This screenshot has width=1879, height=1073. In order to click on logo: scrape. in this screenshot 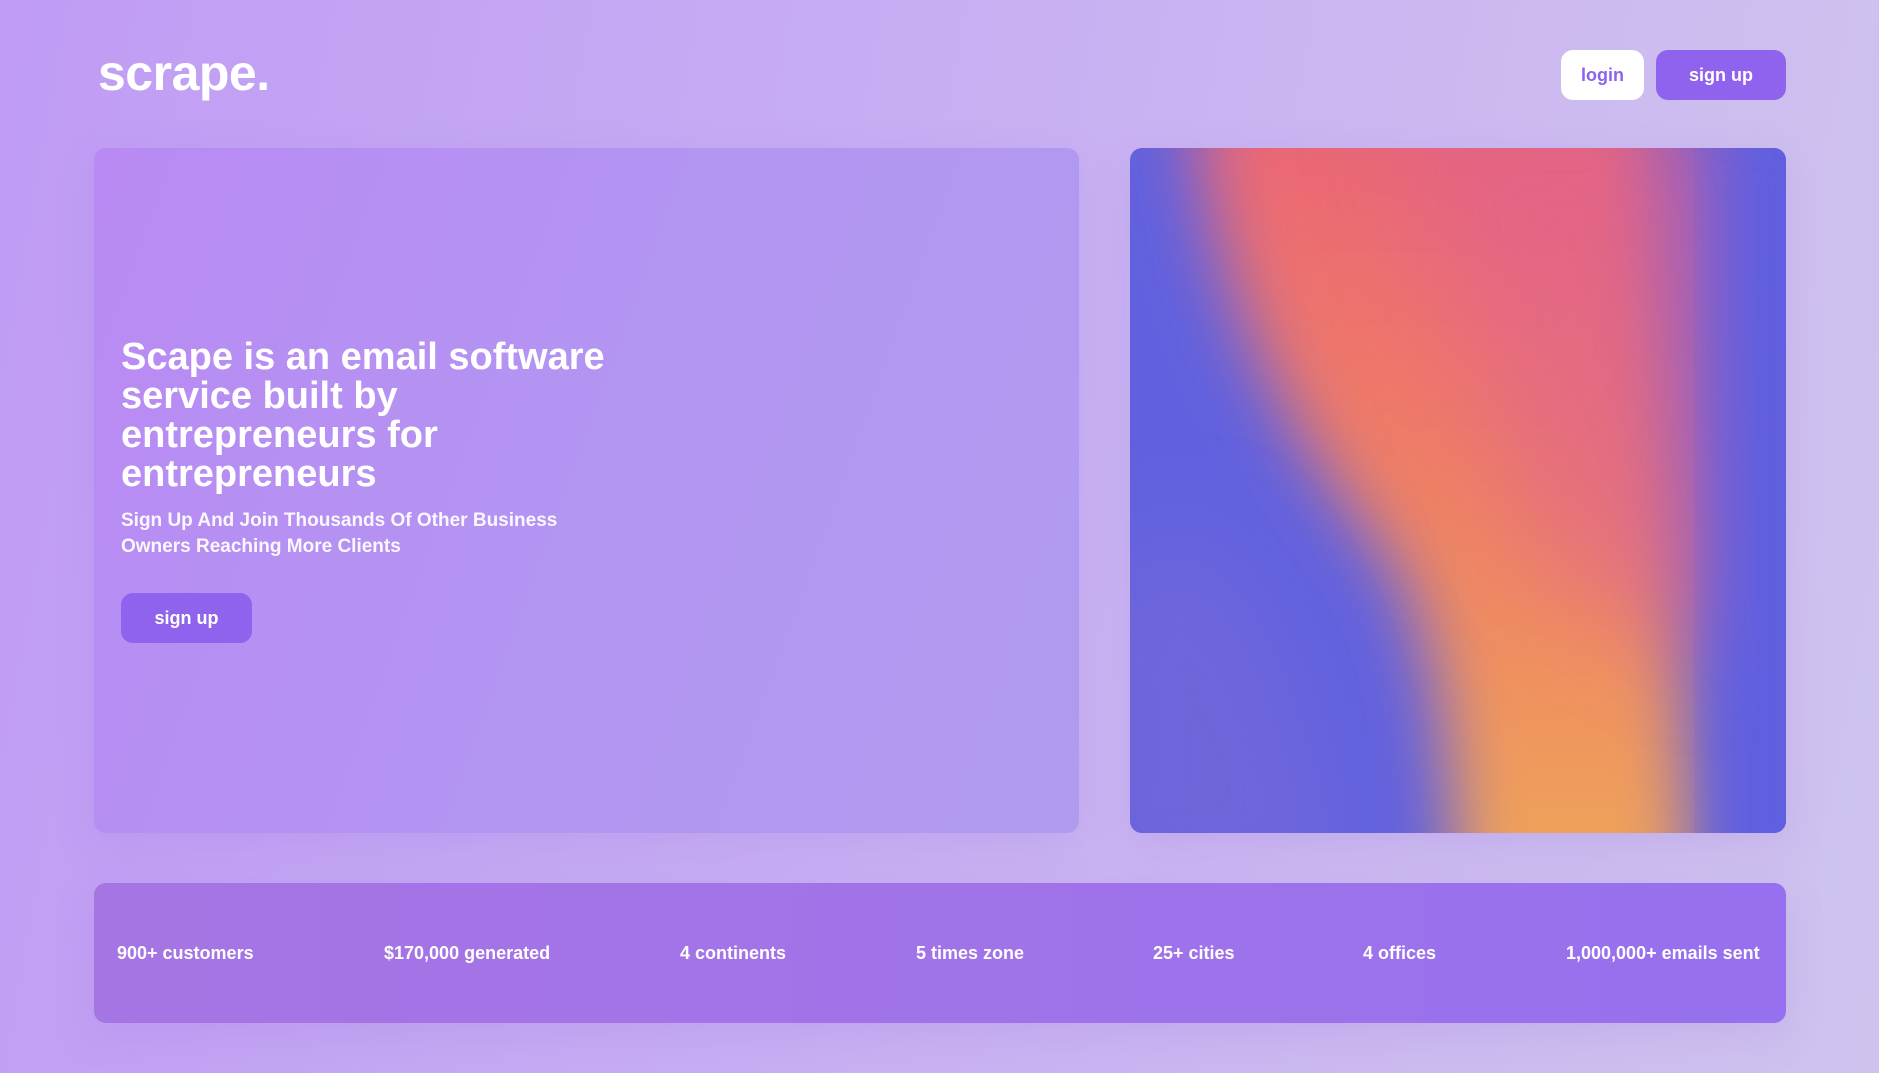, I will do `click(184, 73)`.